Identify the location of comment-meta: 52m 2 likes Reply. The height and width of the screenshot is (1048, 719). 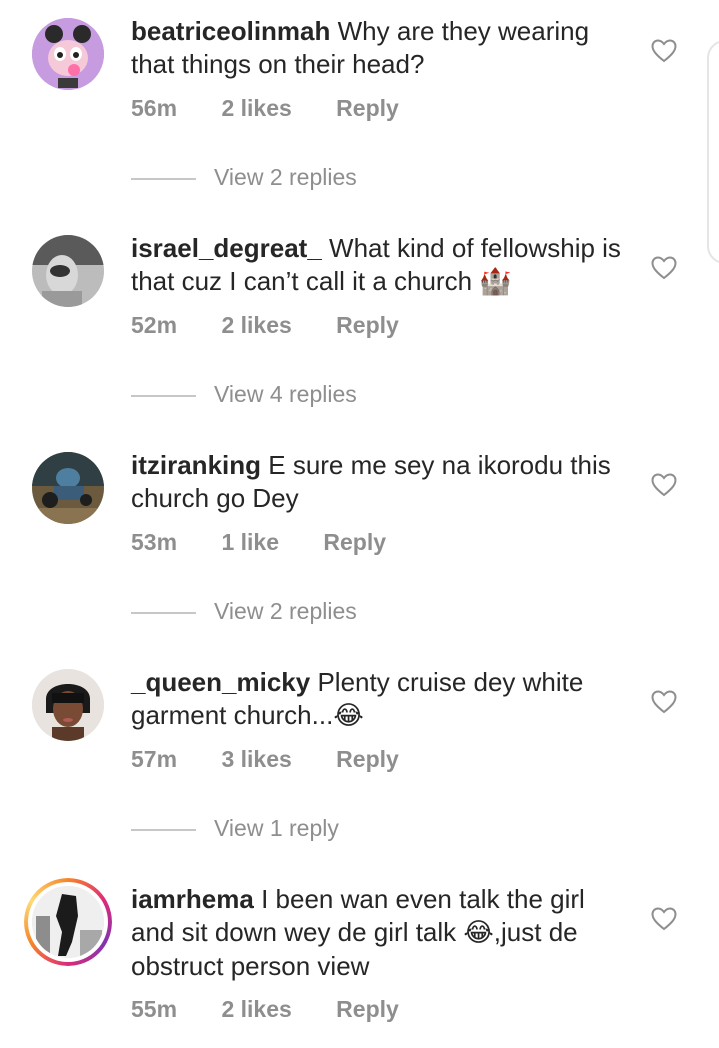
(265, 325).